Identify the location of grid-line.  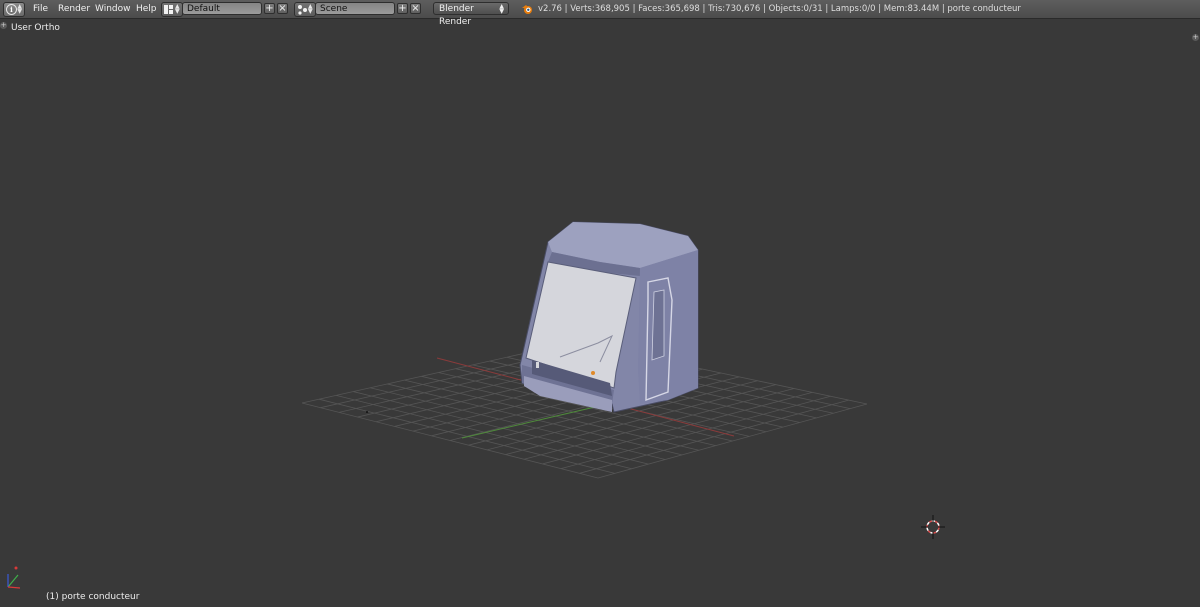
(732, 441).